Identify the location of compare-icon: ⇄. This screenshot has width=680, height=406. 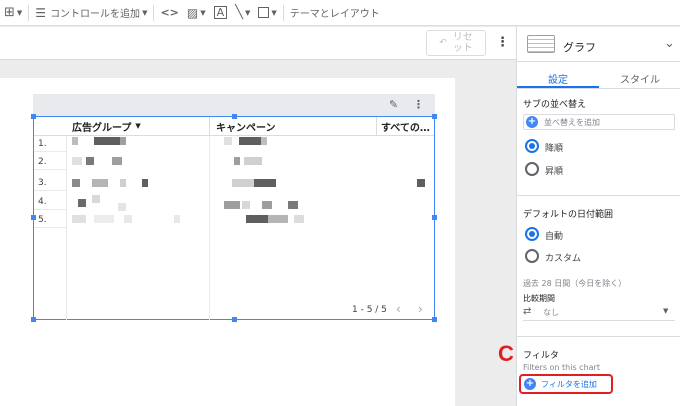
(527, 311).